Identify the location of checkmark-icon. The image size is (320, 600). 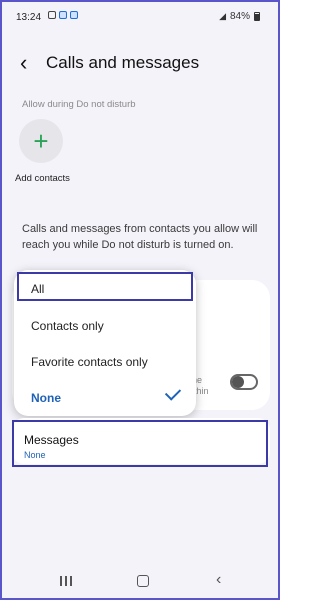
(173, 392).